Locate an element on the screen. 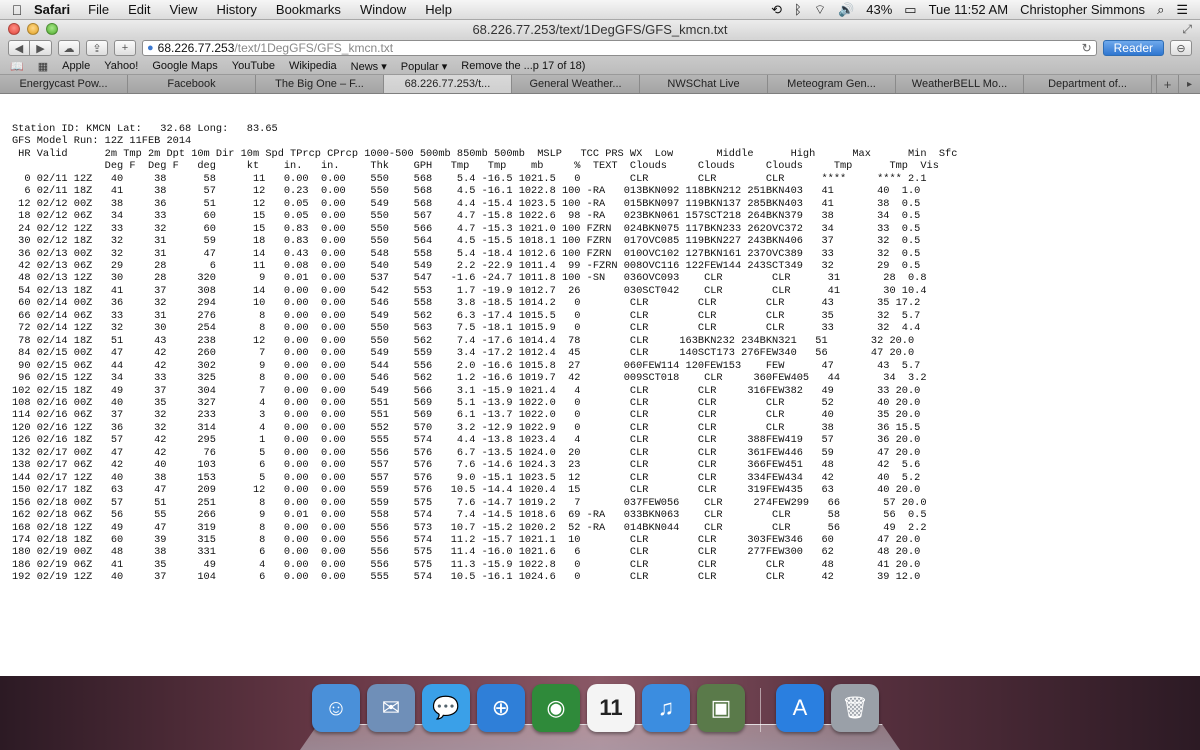  radar-app-icon: ◉ is located at coordinates (556, 708).